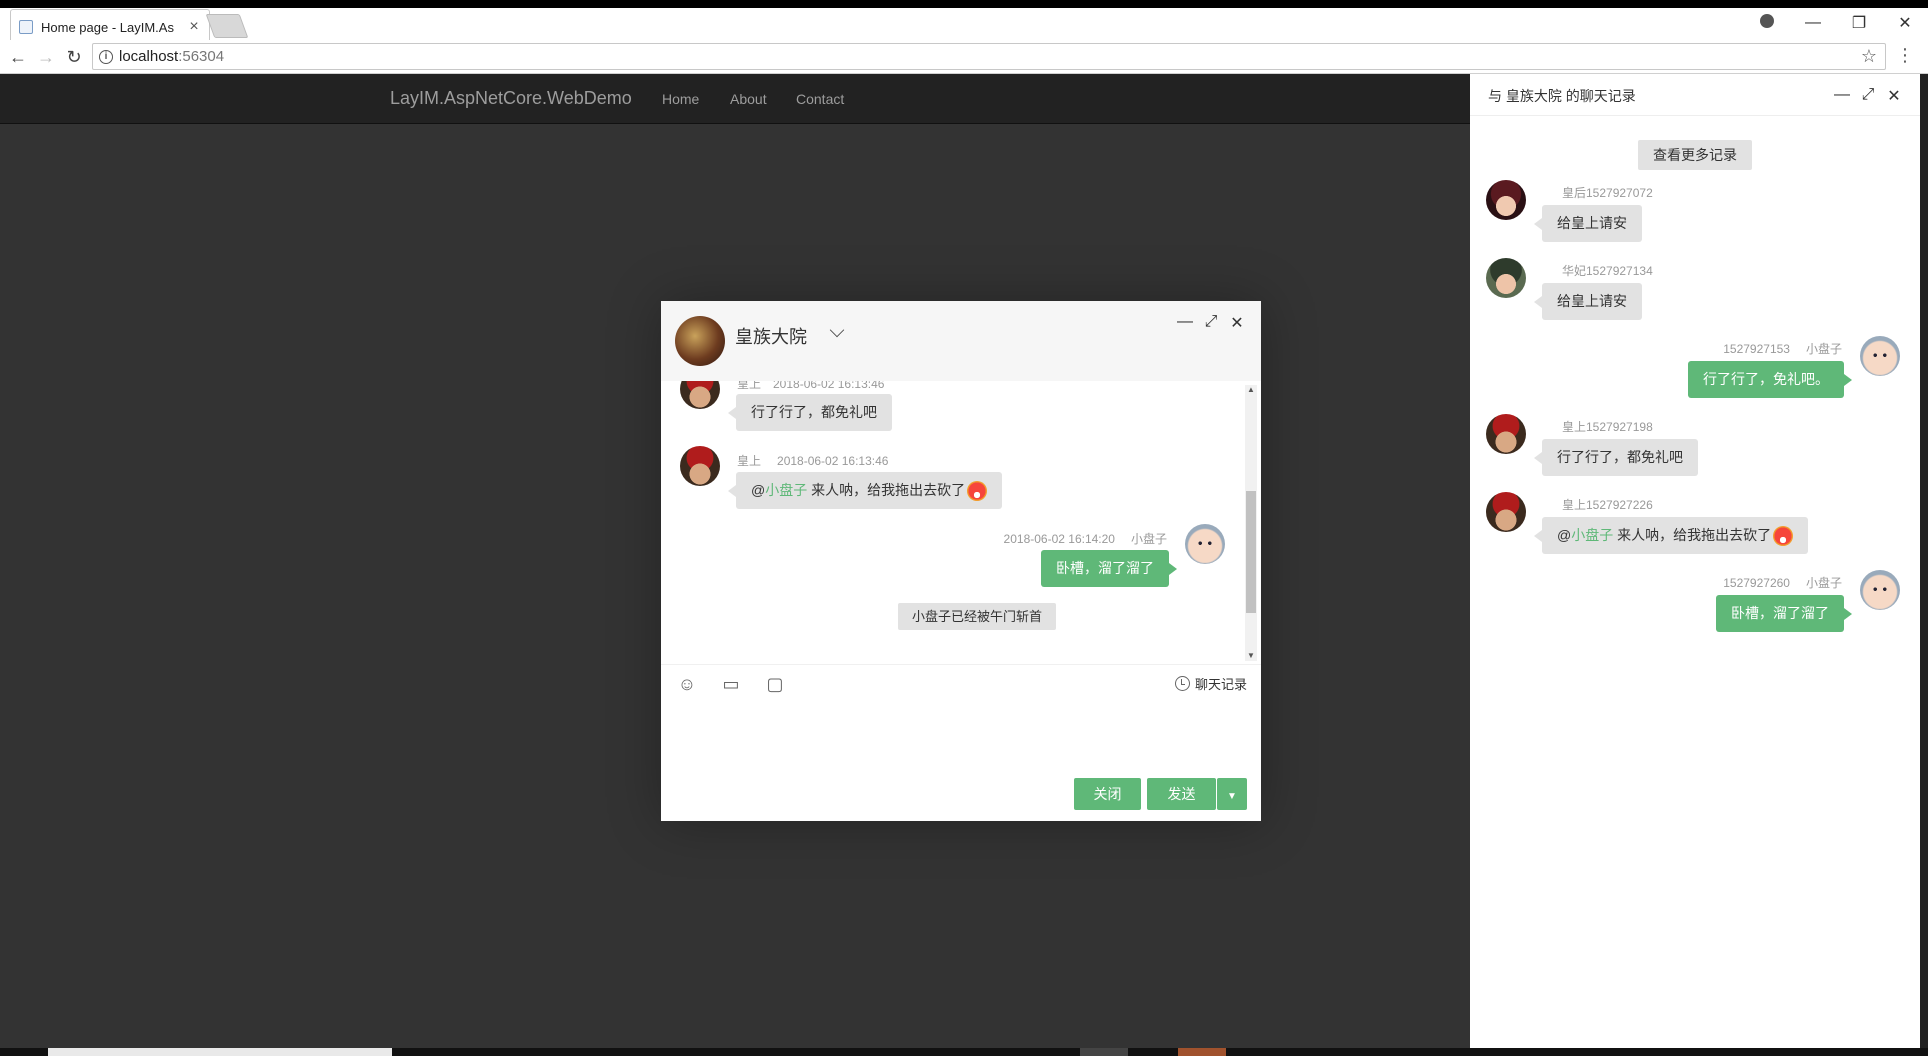 Image resolution: width=1928 pixels, height=1056 pixels. What do you see at coordinates (1607, 505) in the screenshot?
I see `message-meta: 皇上1527927226` at bounding box center [1607, 505].